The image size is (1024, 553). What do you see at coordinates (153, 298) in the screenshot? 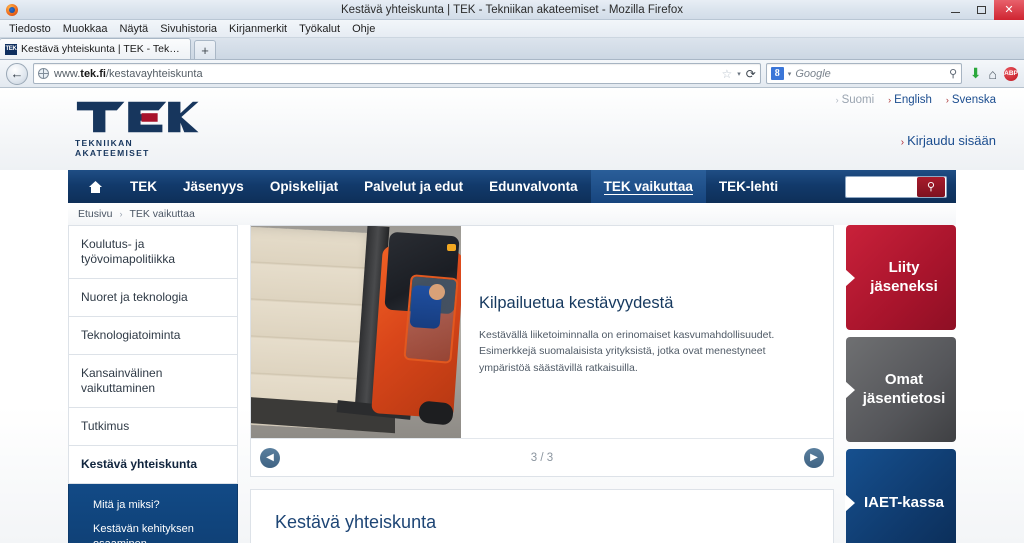
I see `sidebar-item-nuoret-ja-teknologia: Nuoret ja teknologia` at bounding box center [153, 298].